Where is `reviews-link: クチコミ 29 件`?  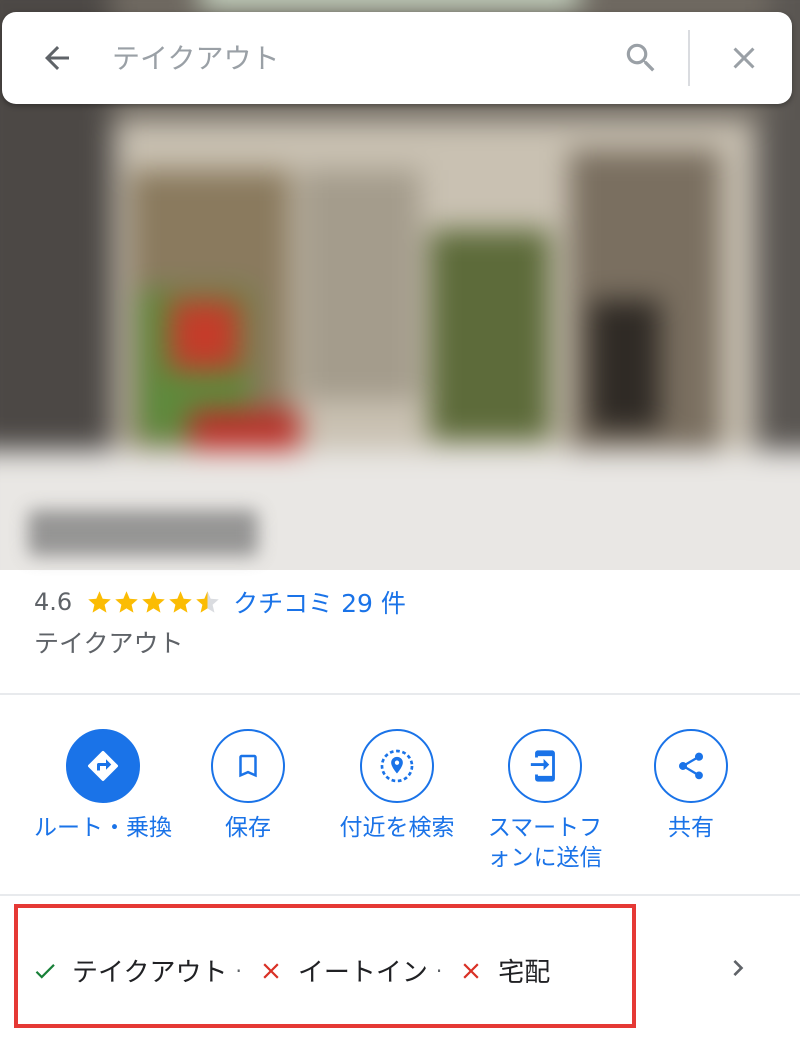 reviews-link: クチコミ 29 件 is located at coordinates (319, 602).